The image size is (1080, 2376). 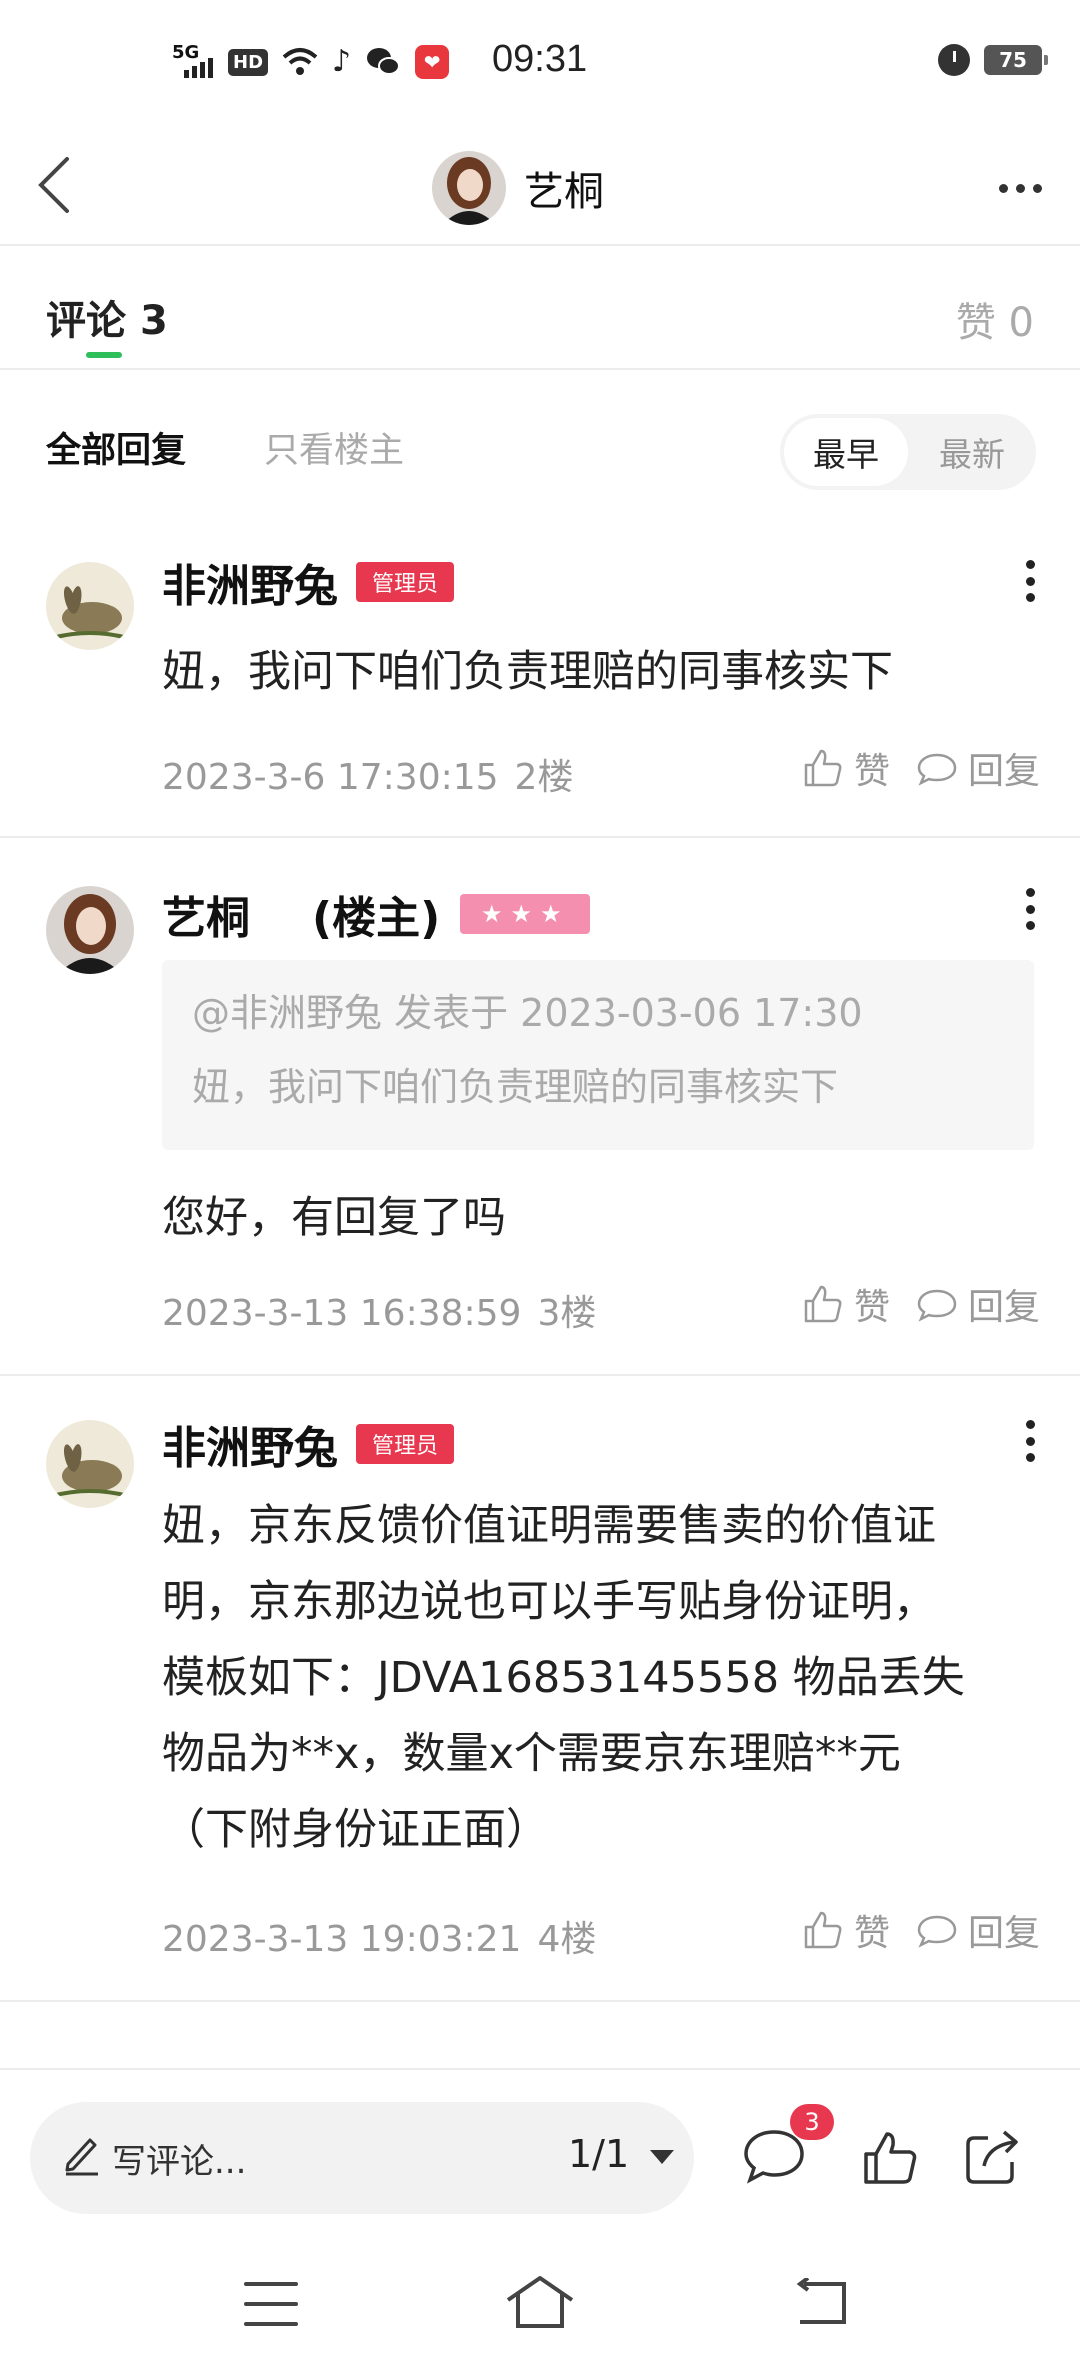 I want to click on comment-floor: 3楼, so click(x=567, y=1313).